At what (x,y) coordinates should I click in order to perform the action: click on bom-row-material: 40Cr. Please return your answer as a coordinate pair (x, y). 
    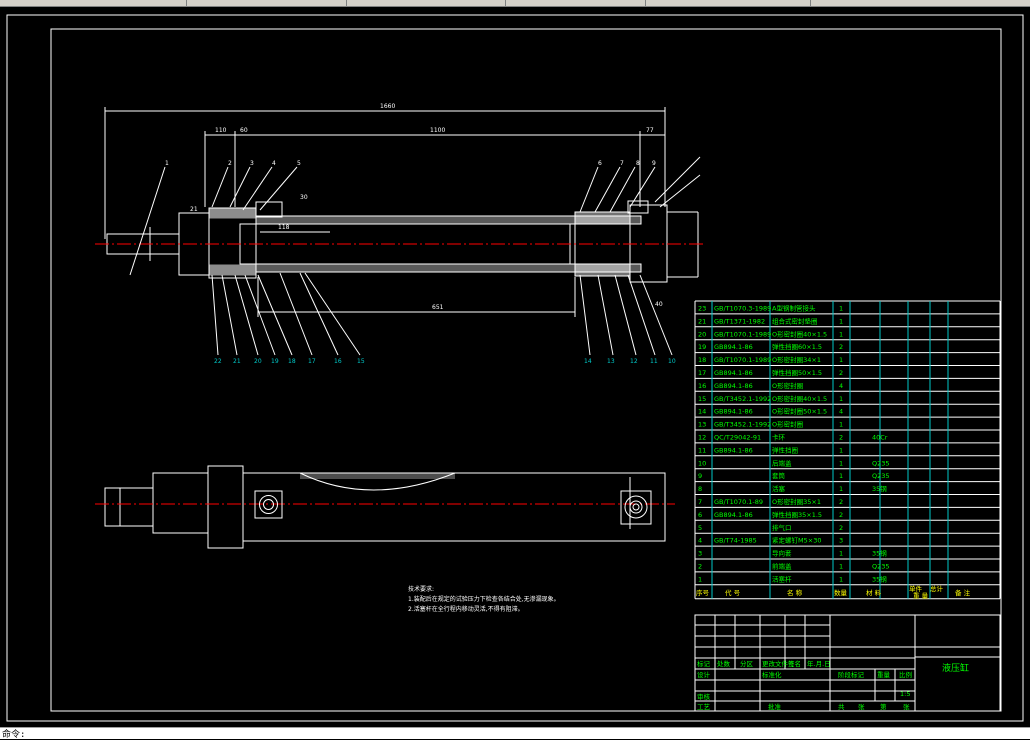
    Looking at the image, I should click on (880, 438).